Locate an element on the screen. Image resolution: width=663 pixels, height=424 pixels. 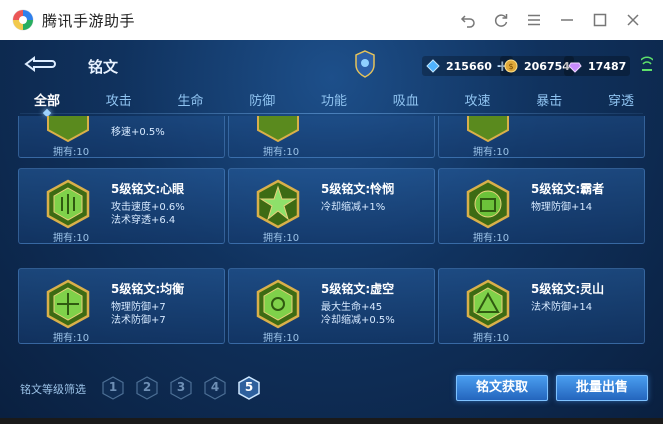
diamond-icon is located at coordinates (433, 66).